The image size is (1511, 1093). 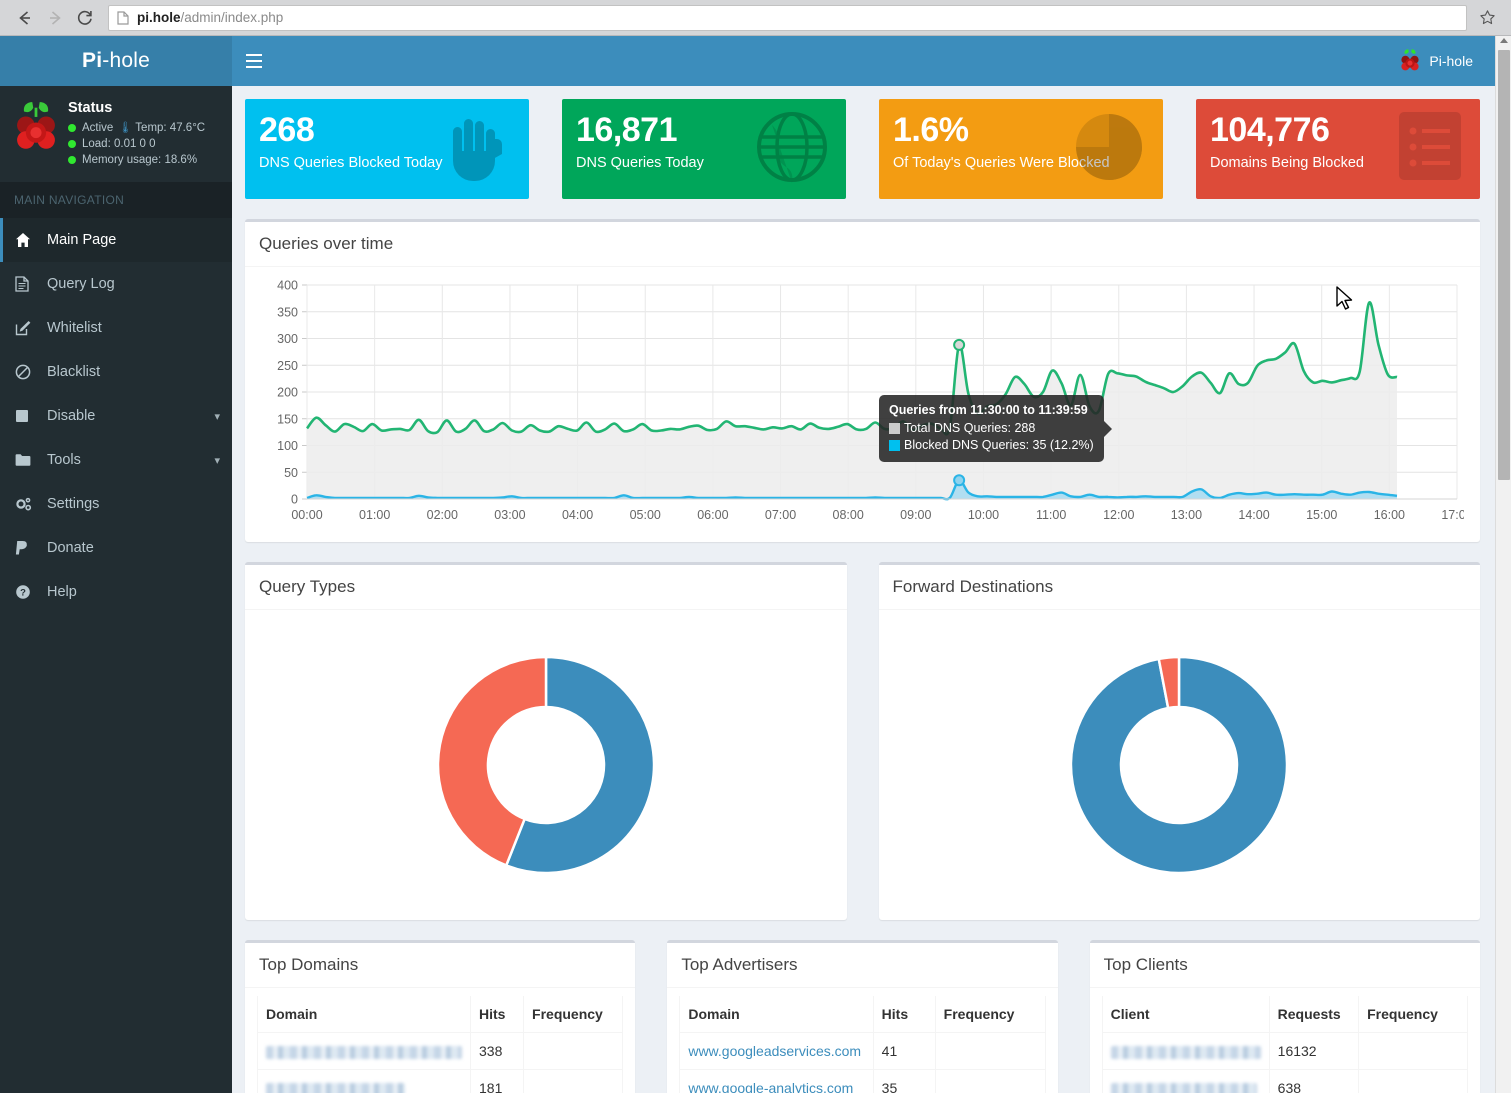 I want to click on page-scrollbar, so click(x=1503, y=564).